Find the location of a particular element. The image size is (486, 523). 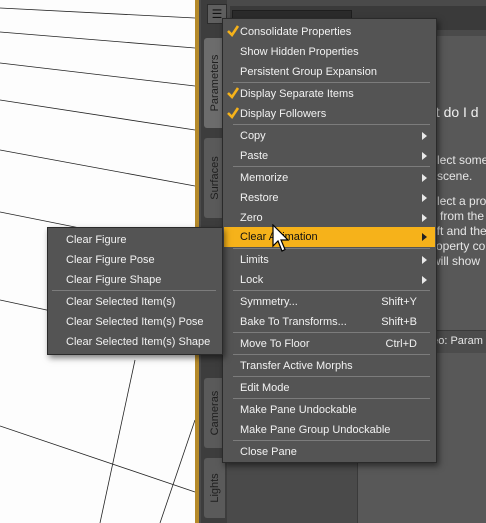

menu-item-shortcut: Shift+Y is located at coordinates (399, 302).